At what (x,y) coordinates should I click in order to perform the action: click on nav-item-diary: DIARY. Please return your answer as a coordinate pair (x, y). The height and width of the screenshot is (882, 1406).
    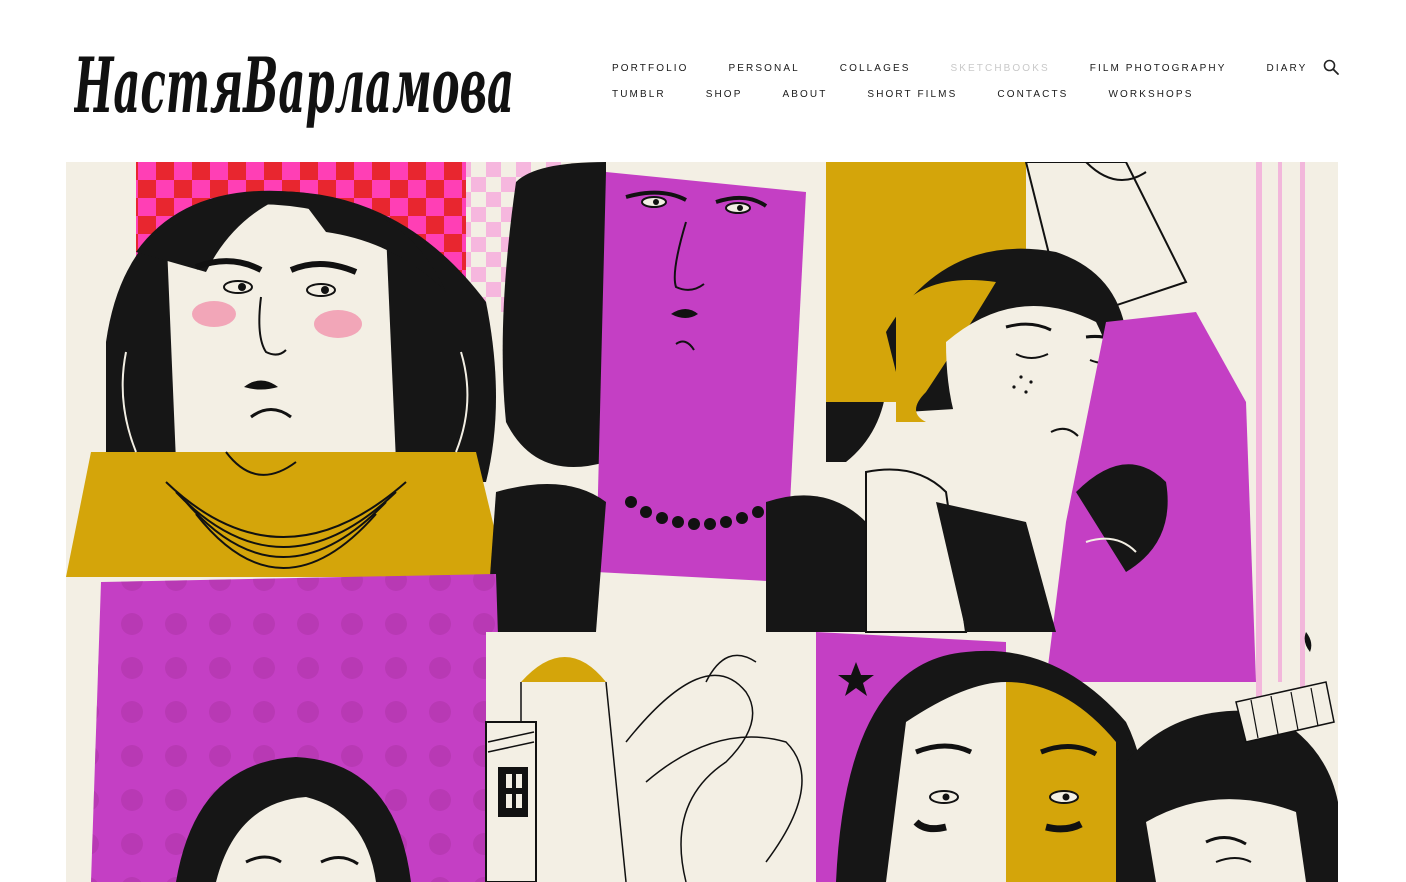
    Looking at the image, I should click on (1287, 69).